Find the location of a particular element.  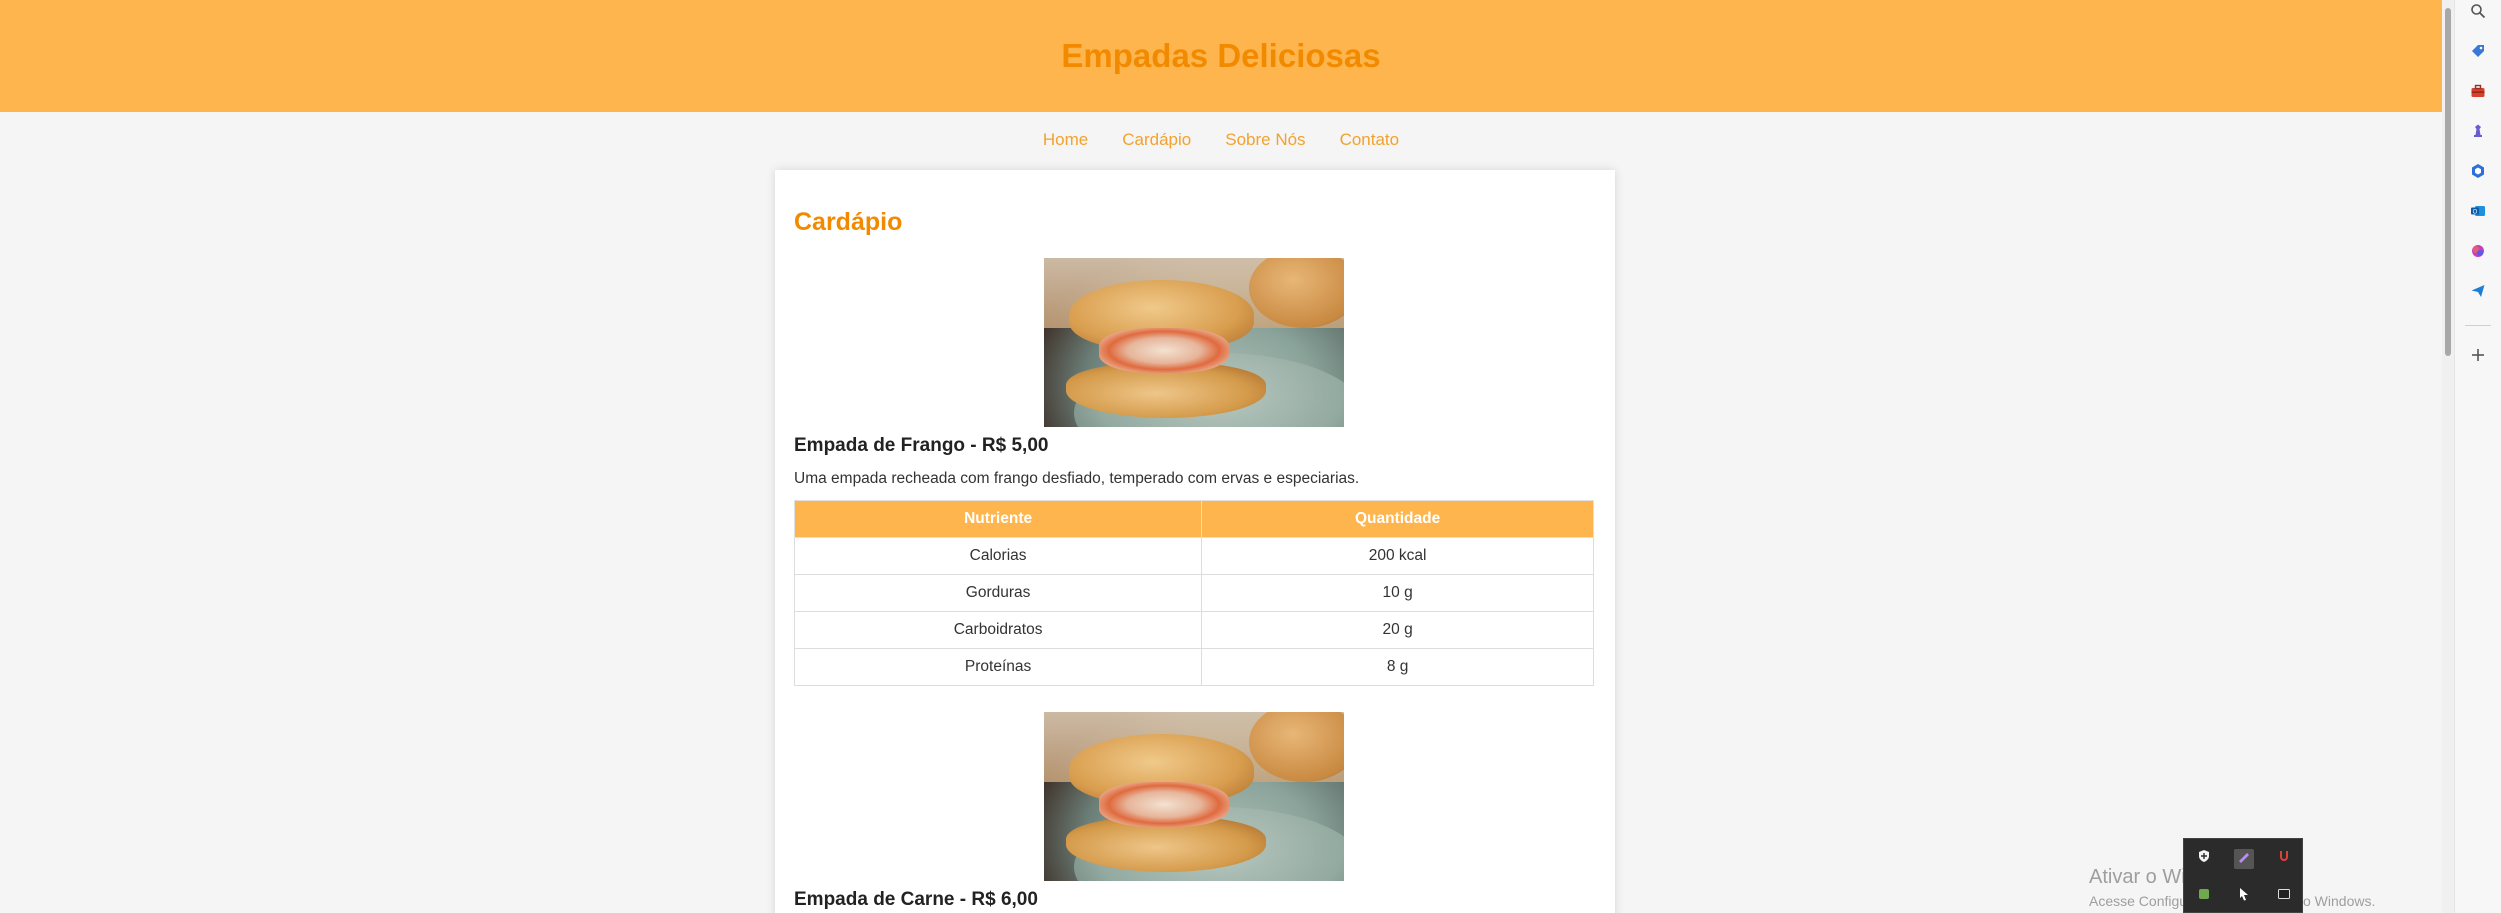

browser-sidebar: O is located at coordinates (2477, 456).